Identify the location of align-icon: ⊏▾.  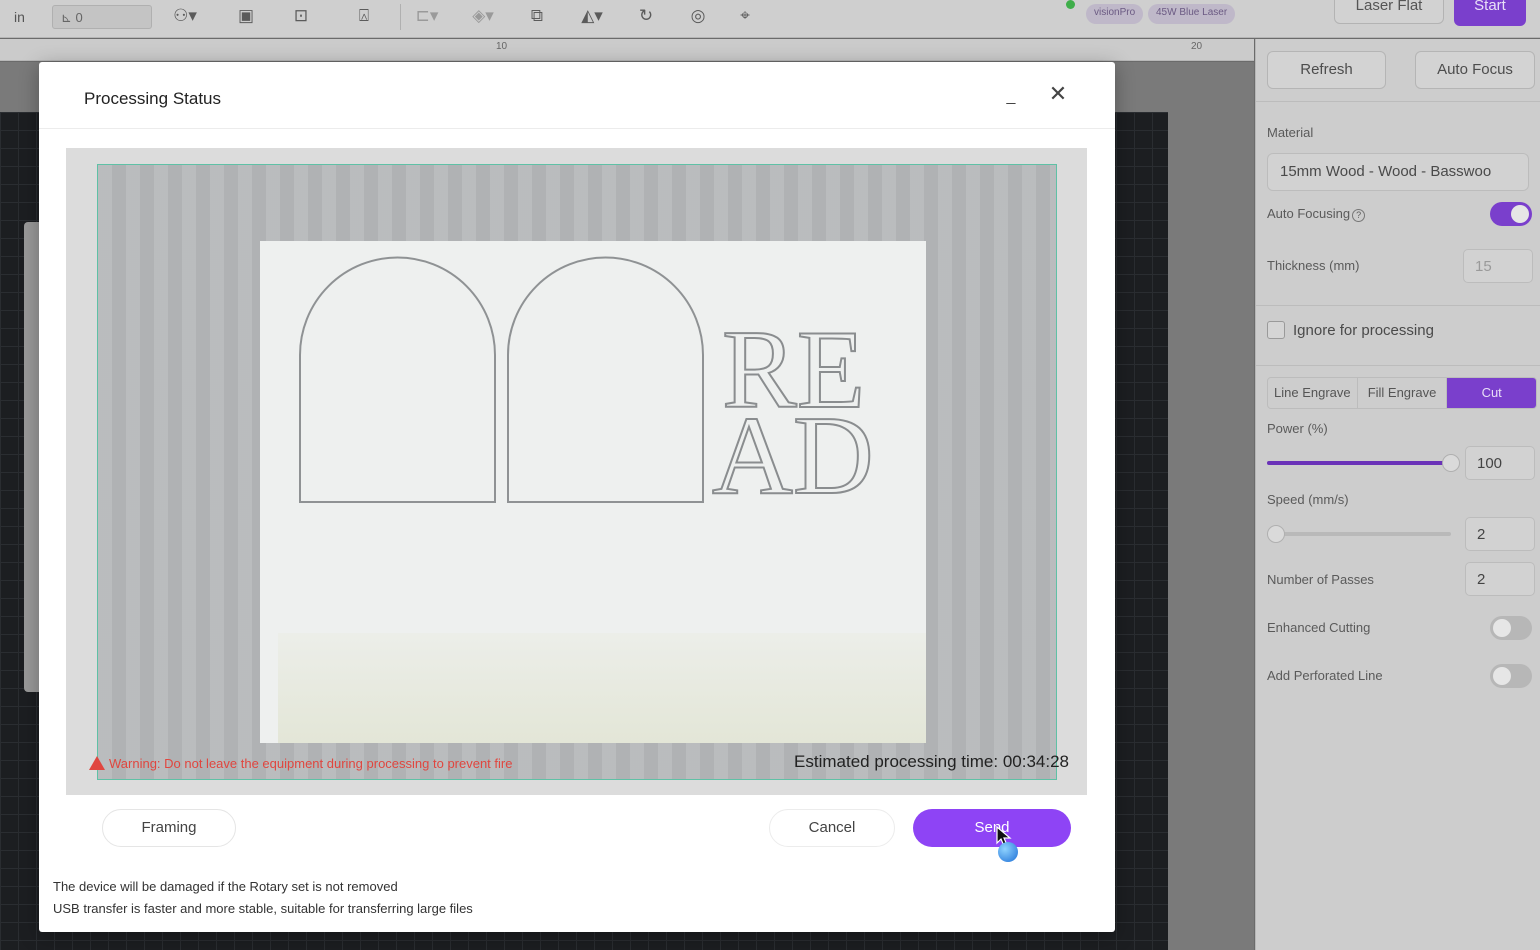
(427, 16).